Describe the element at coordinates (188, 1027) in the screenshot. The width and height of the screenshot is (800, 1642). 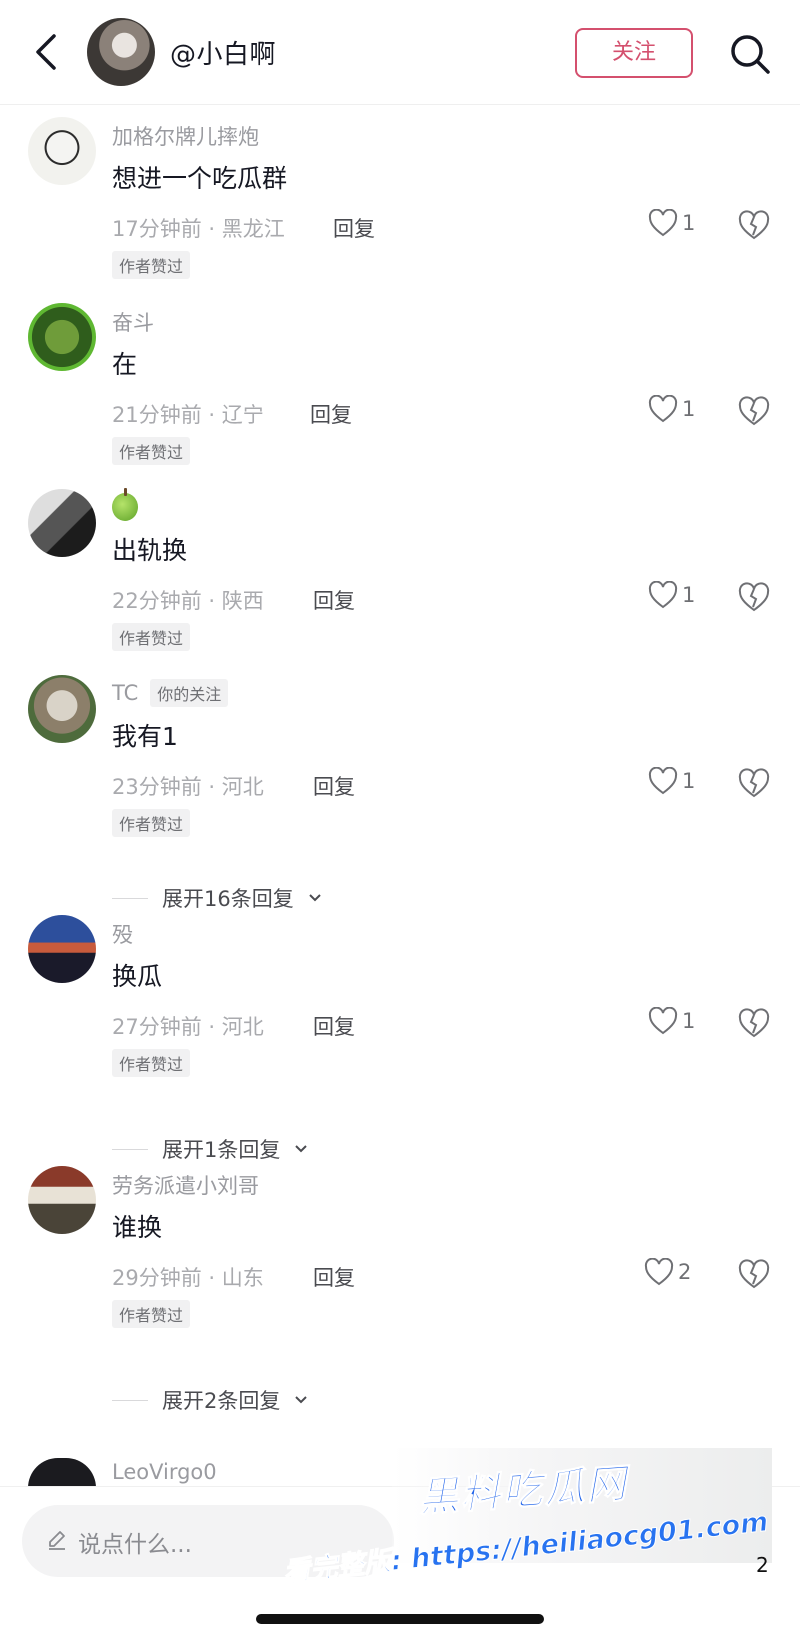
I see `comment-meta: 27分钟前 · 河北` at that location.